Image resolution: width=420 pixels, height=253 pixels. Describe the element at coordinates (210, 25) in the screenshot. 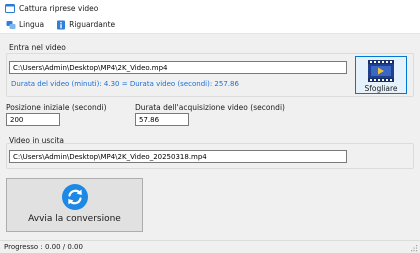

I see `menu-bar: Lingua Riguardante` at that location.